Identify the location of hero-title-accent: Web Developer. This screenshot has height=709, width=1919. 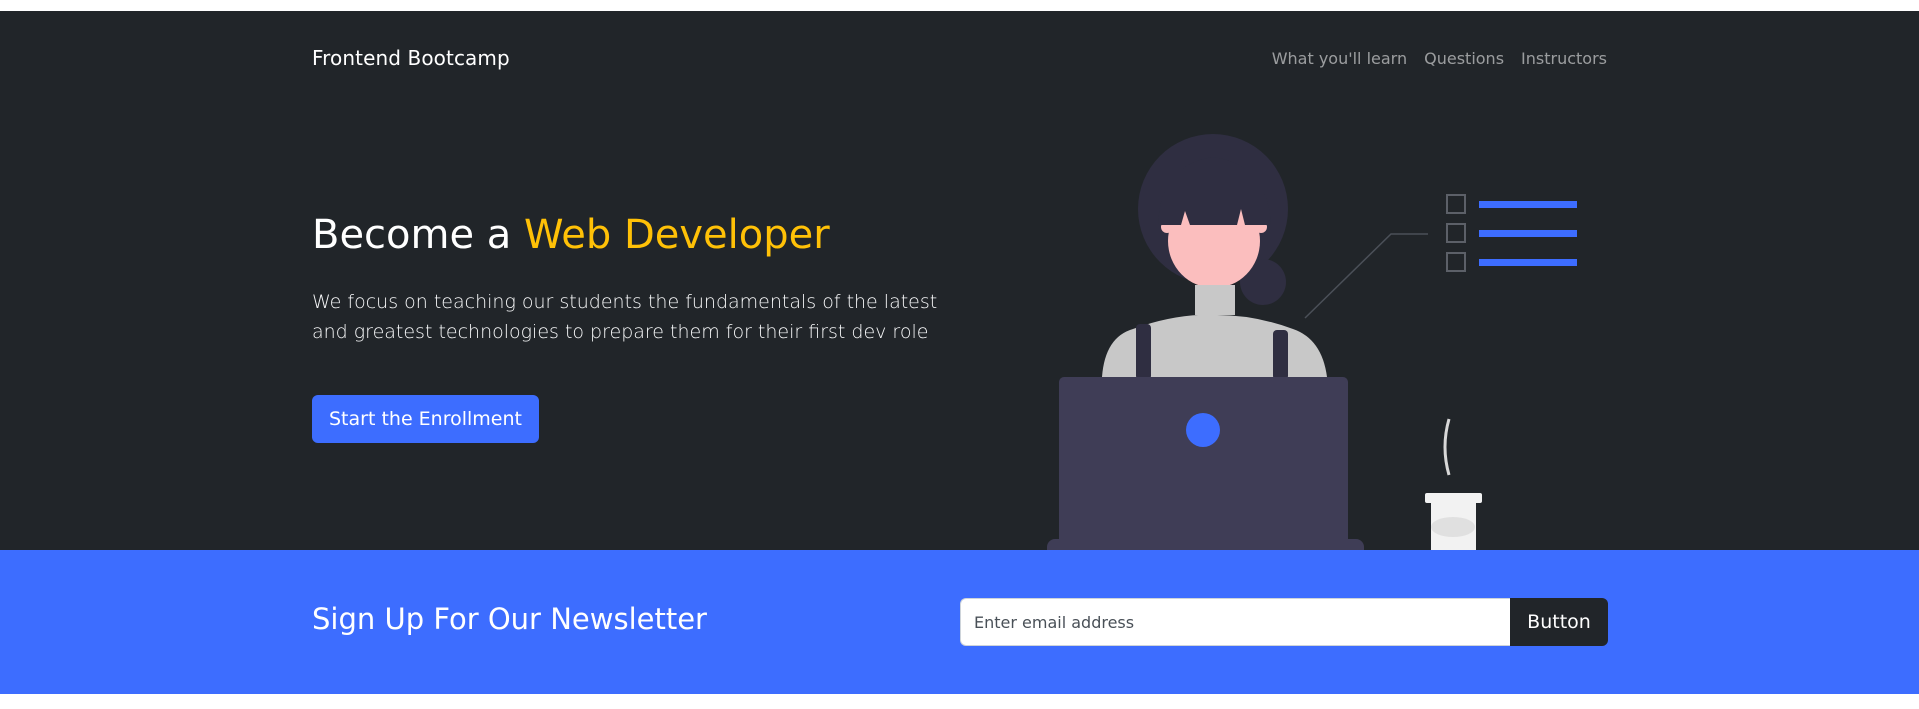
(677, 235).